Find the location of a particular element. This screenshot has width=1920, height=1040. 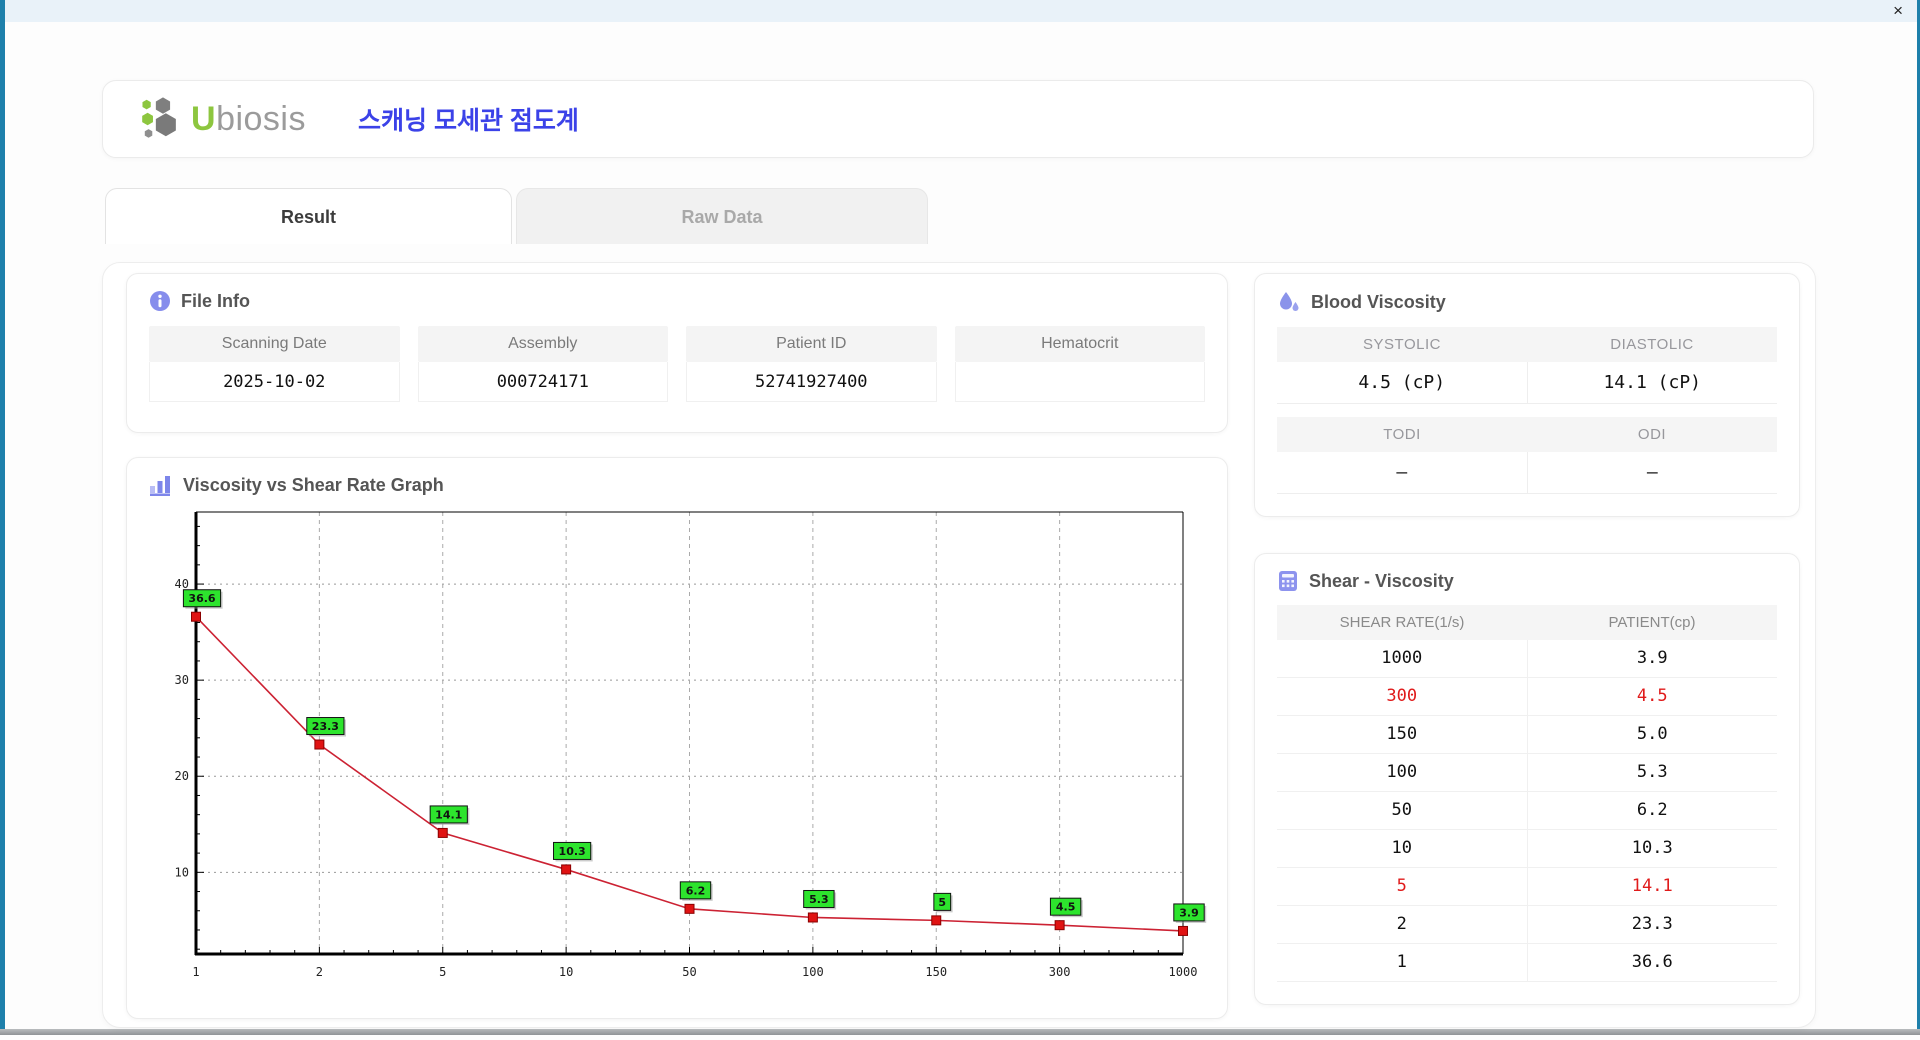

table-row: 1 36.6 is located at coordinates (1527, 963).